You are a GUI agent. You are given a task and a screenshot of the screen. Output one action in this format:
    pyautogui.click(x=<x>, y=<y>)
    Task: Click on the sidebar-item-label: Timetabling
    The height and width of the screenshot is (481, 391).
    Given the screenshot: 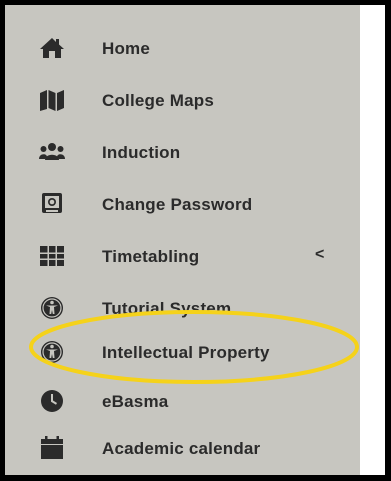 What is the action you would take?
    pyautogui.click(x=151, y=256)
    